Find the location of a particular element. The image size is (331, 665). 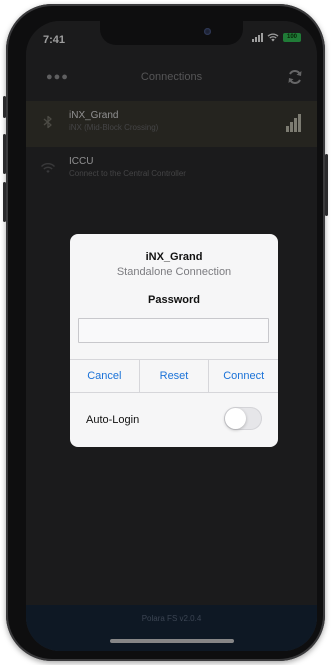

volume-down-button is located at coordinates (4, 202).